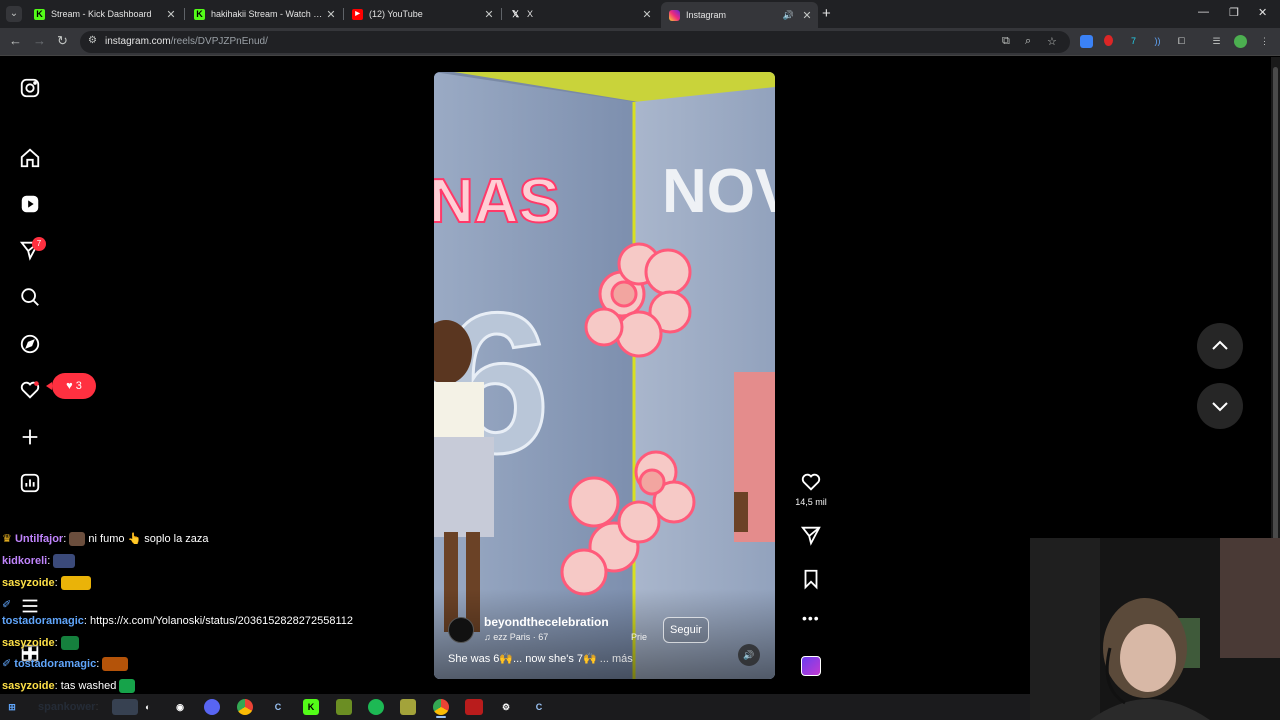  What do you see at coordinates (15, 40) in the screenshot?
I see `back-icon: ←` at bounding box center [15, 40].